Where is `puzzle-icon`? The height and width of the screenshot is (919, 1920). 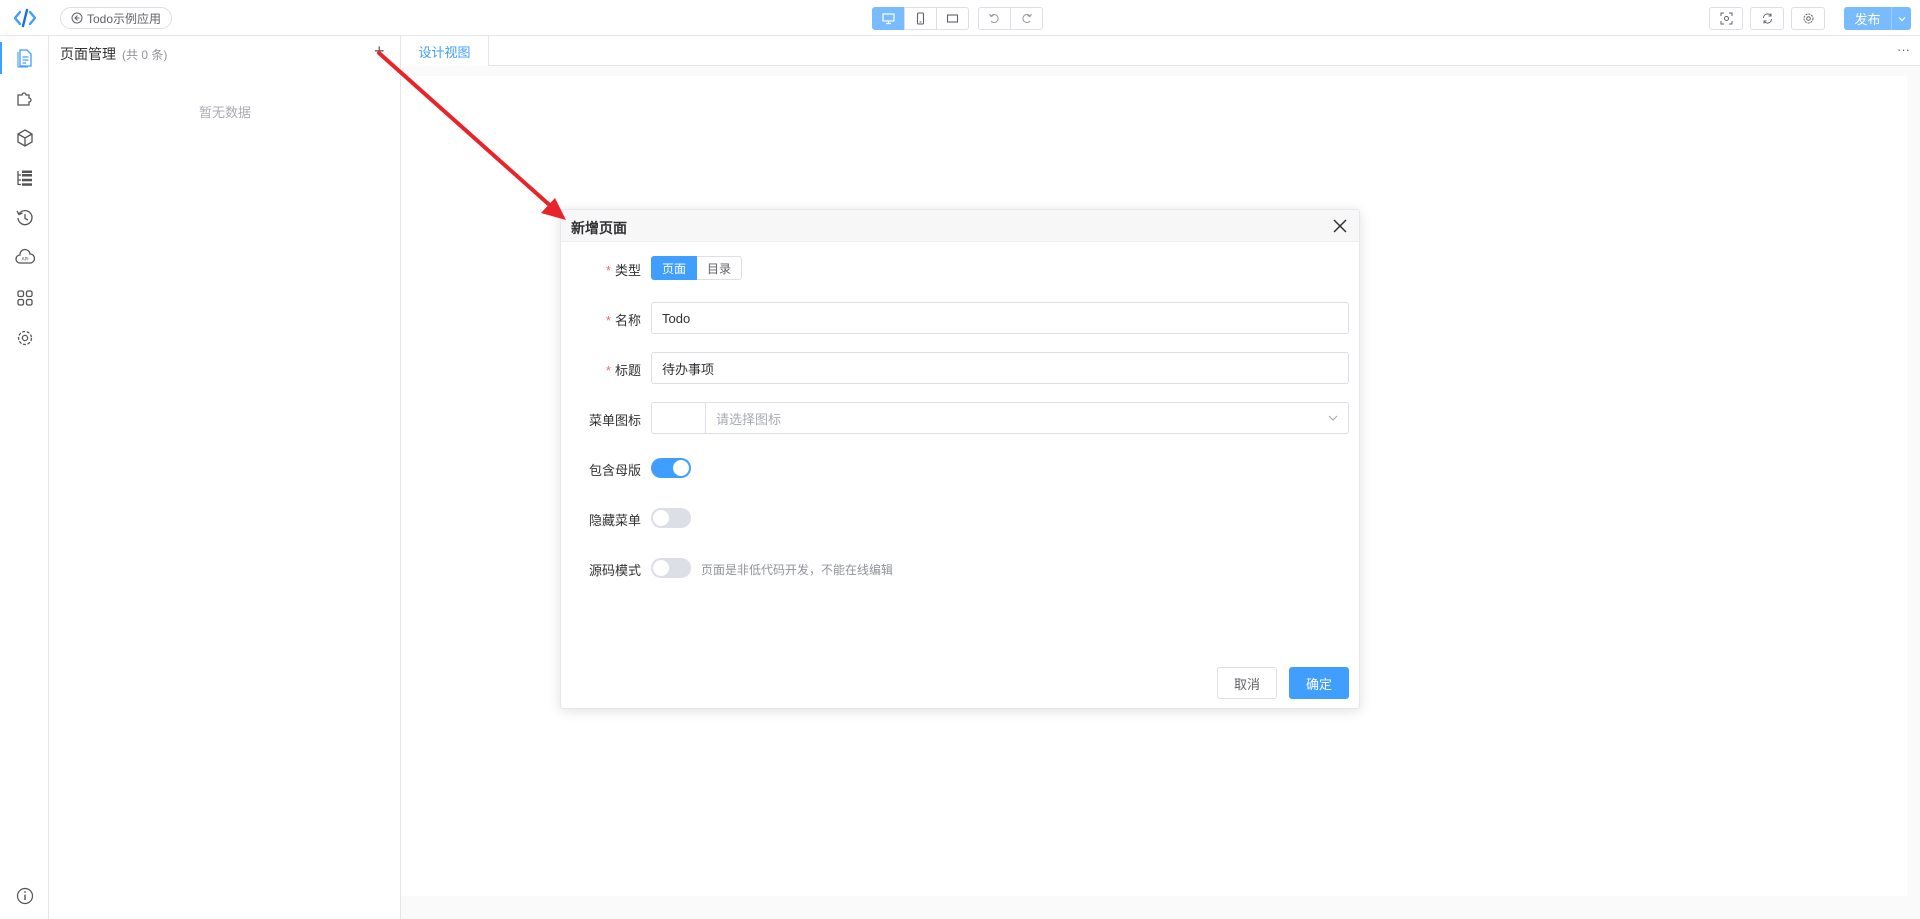 puzzle-icon is located at coordinates (24, 99).